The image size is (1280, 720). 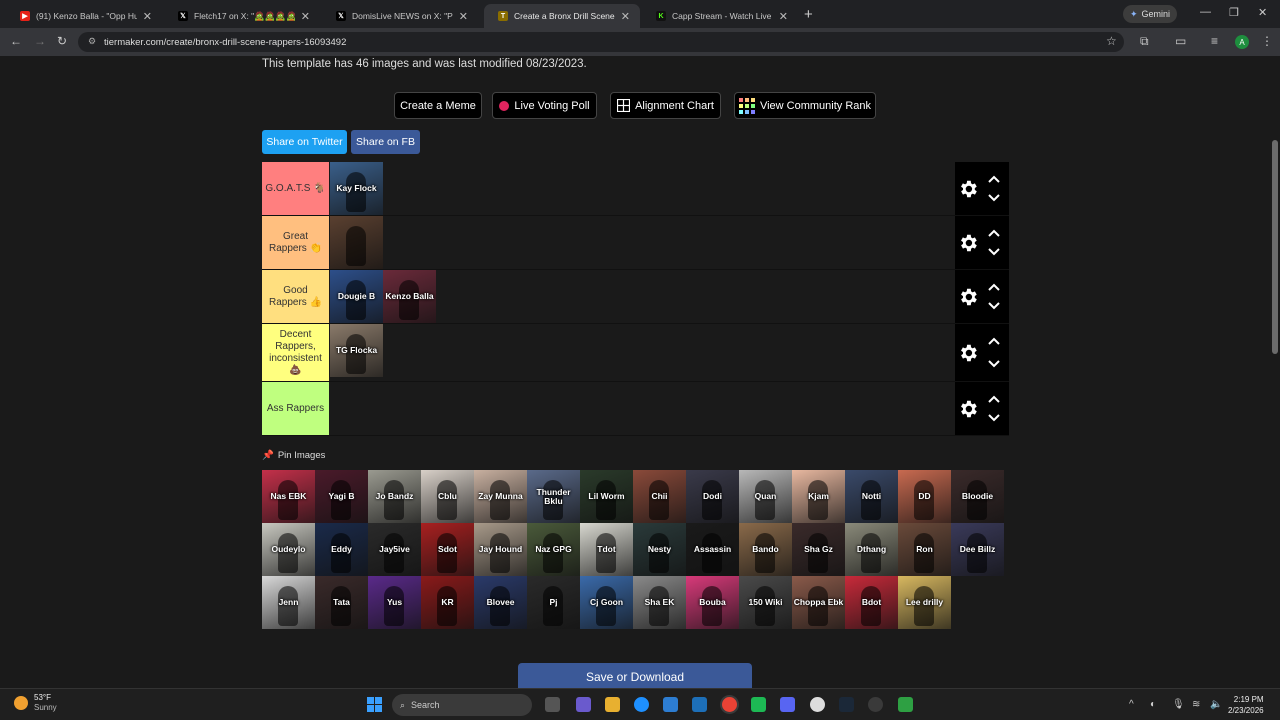 I want to click on rapper-image: Yagi B, so click(x=341, y=496).